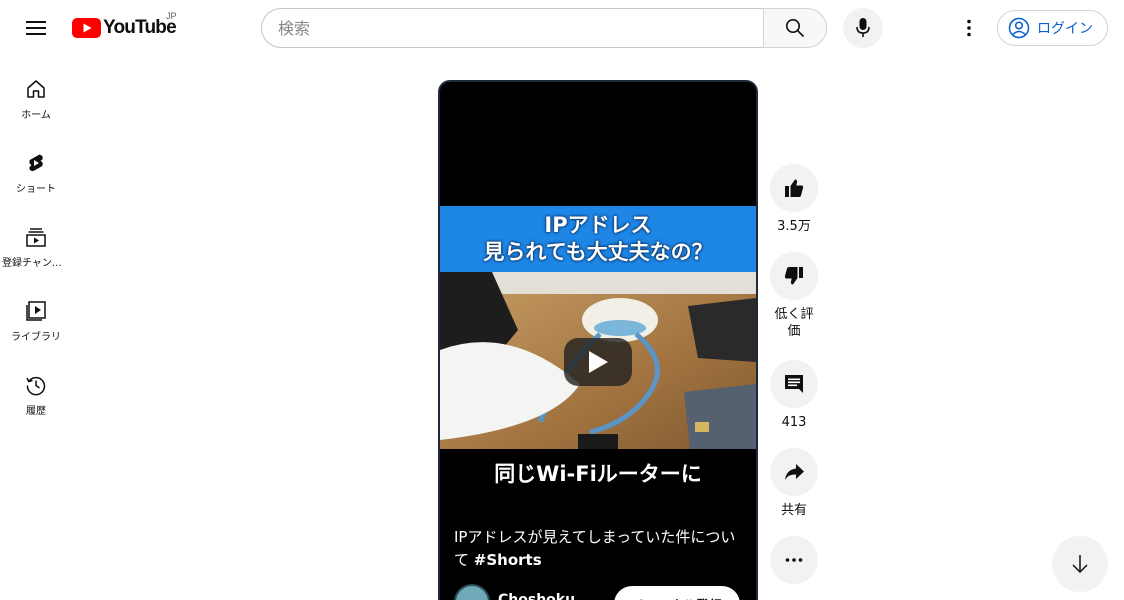 The height and width of the screenshot is (600, 1124). I want to click on youtube-logo: YouTube JP, so click(124, 26).